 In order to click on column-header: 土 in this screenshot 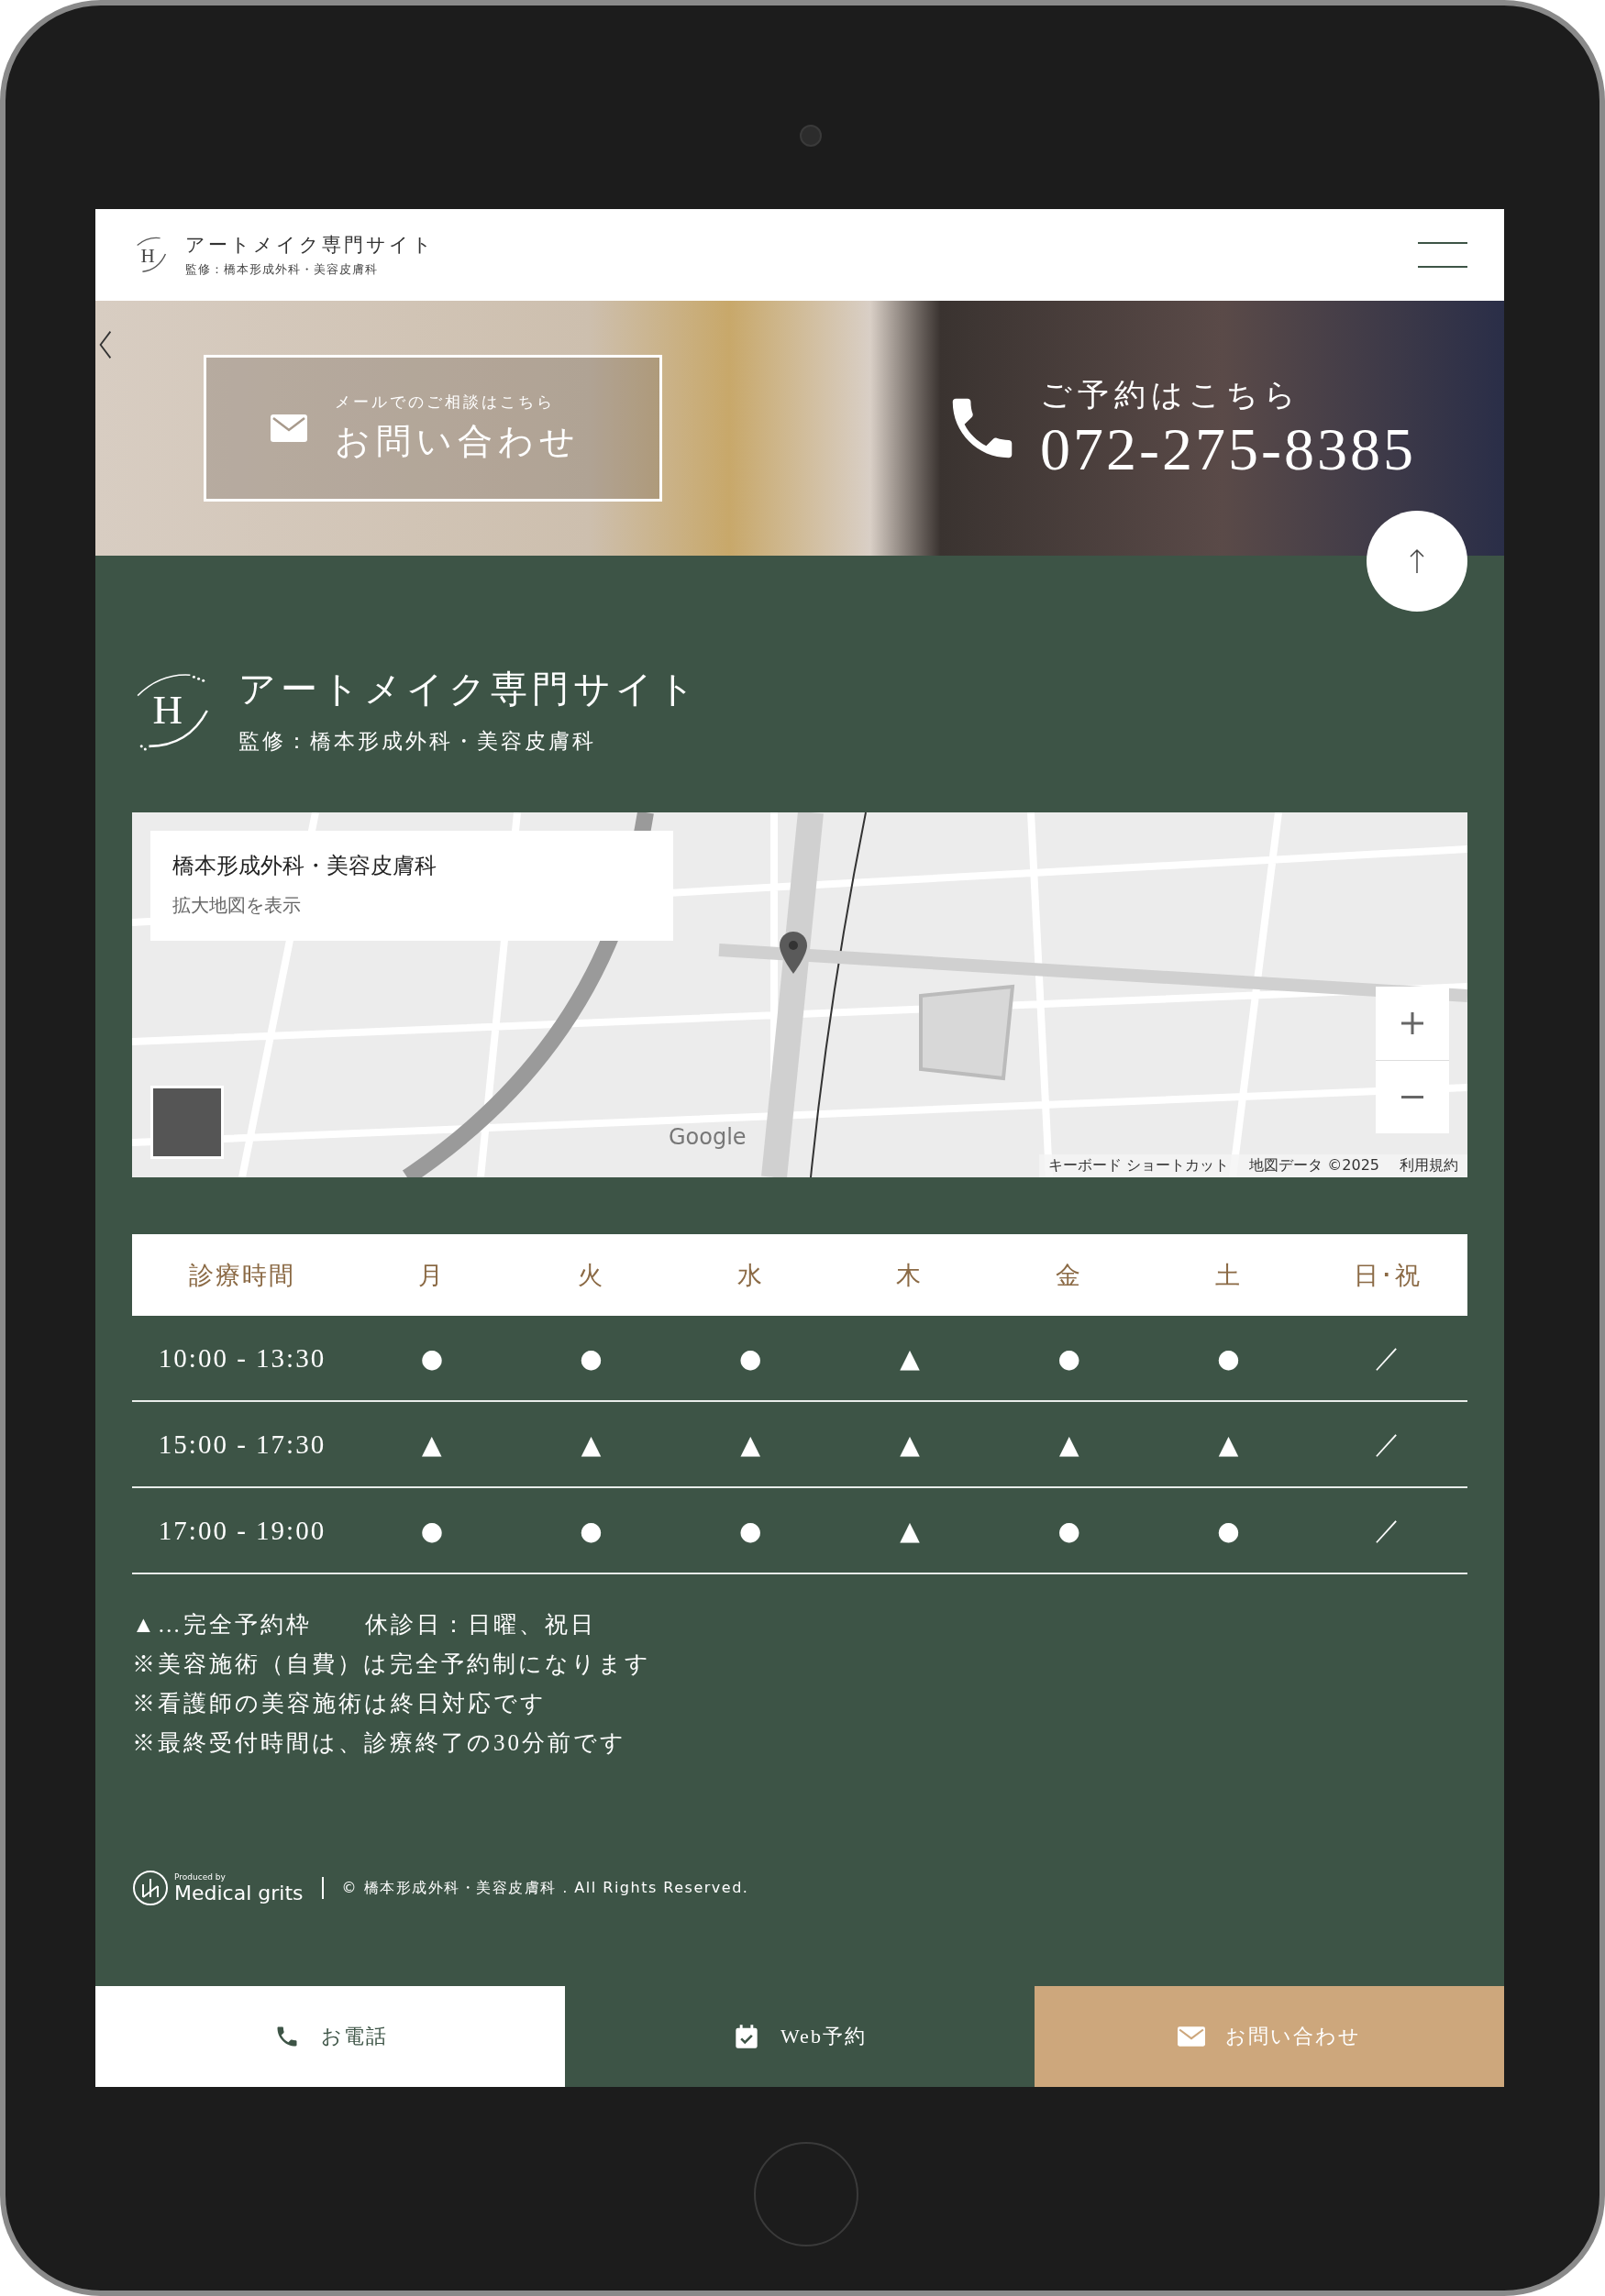, I will do `click(1228, 1275)`.